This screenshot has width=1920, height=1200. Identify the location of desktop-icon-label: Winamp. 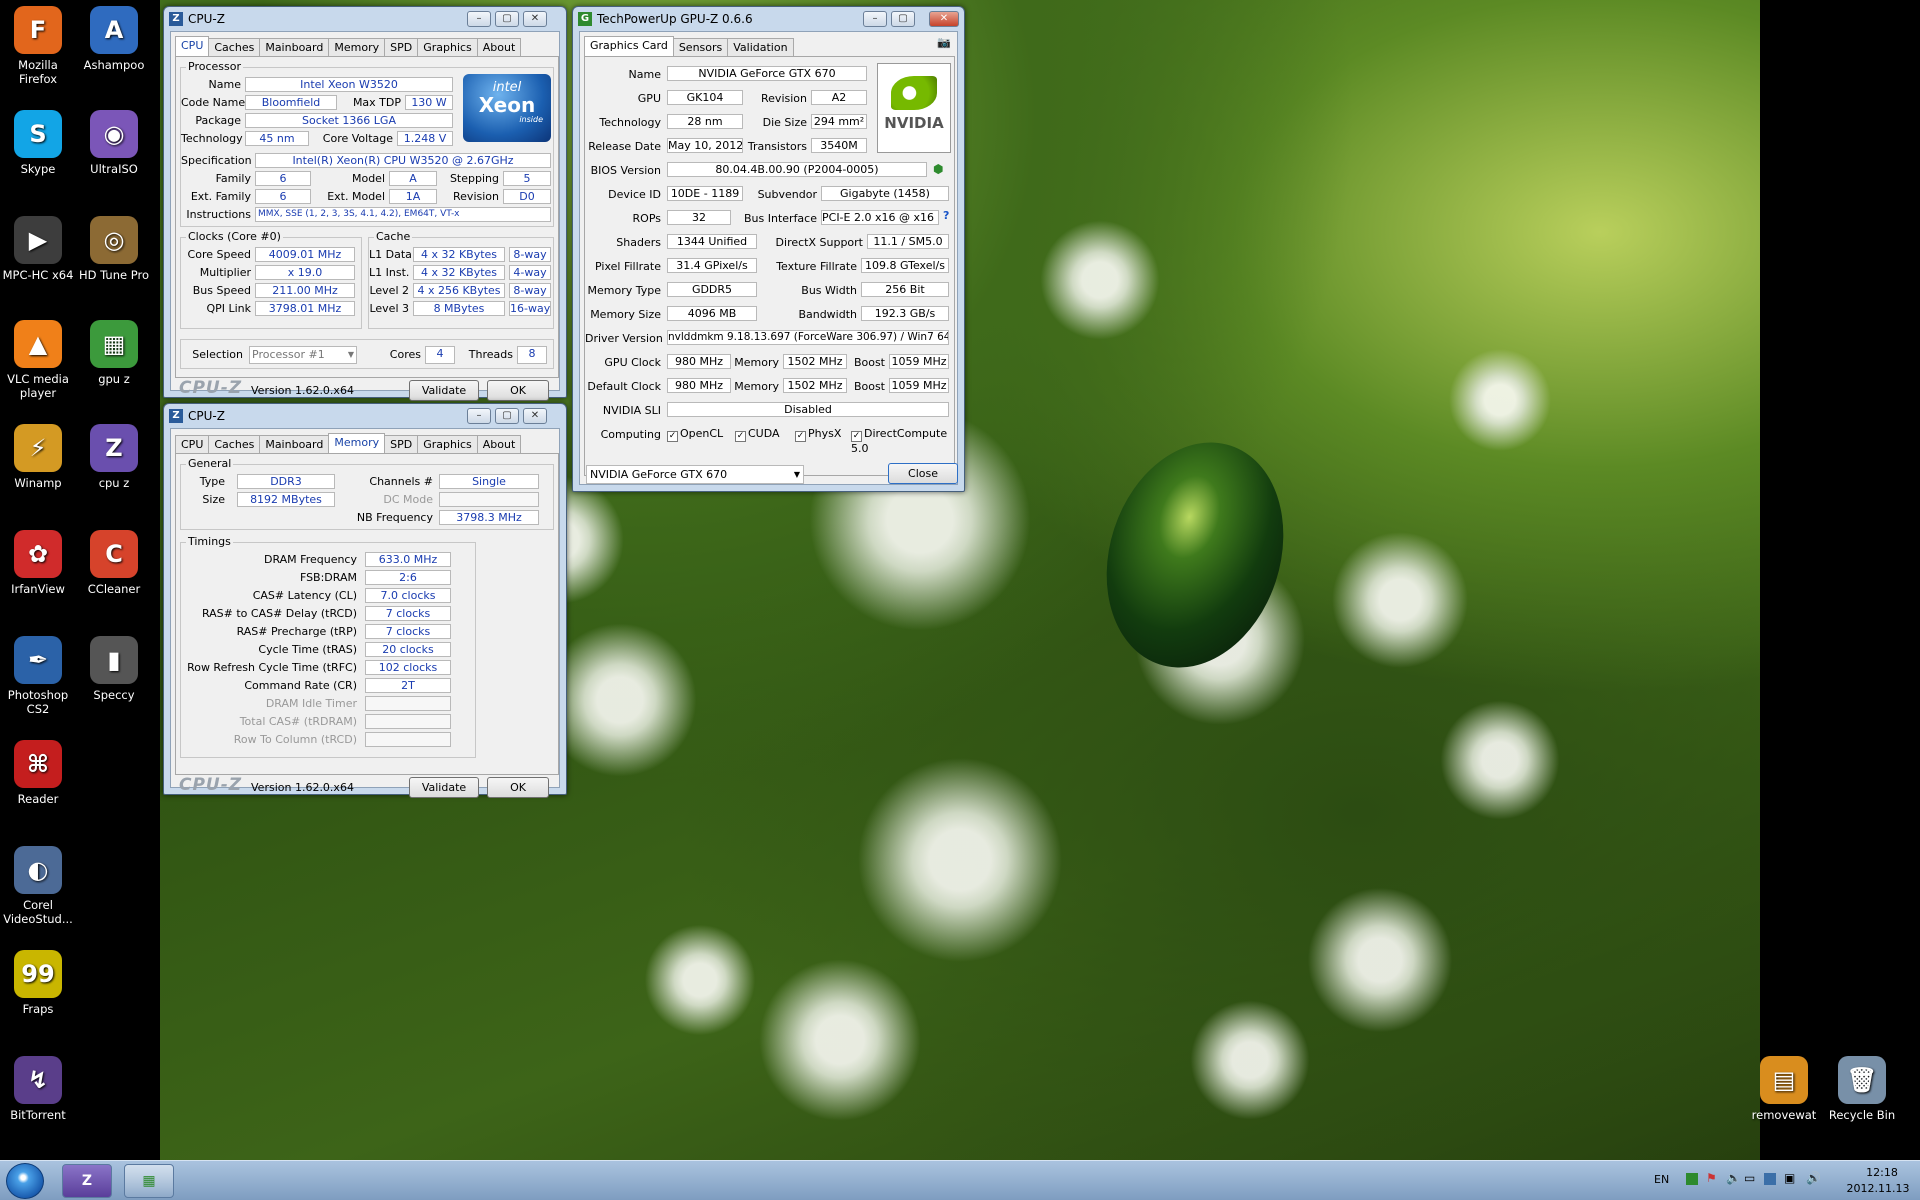
(38, 483).